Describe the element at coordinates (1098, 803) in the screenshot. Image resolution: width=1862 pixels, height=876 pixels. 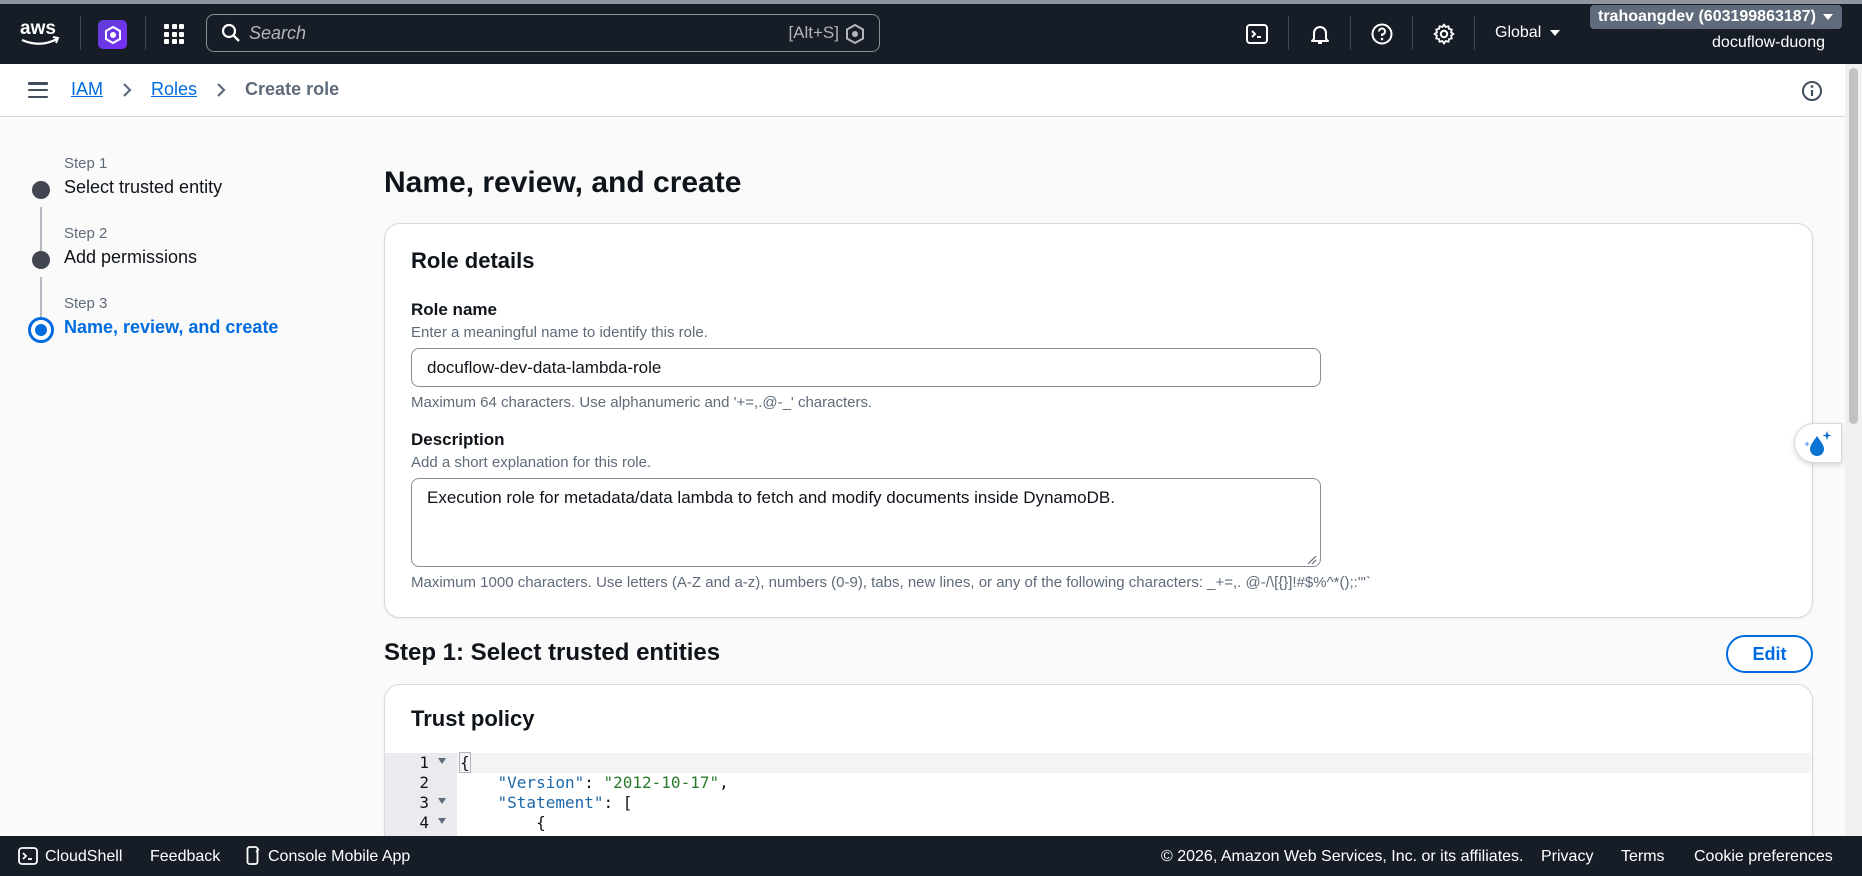
I see `code-line: 3 "Statement": [` at that location.